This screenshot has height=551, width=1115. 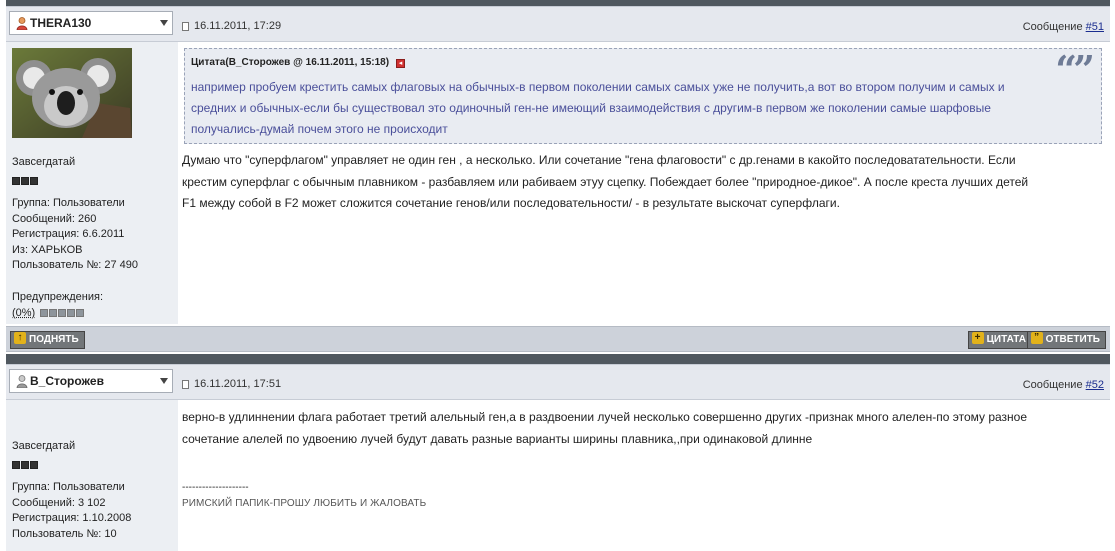 I want to click on reply-button: ” ОТВЕТИТЬ, so click(x=1066, y=340).